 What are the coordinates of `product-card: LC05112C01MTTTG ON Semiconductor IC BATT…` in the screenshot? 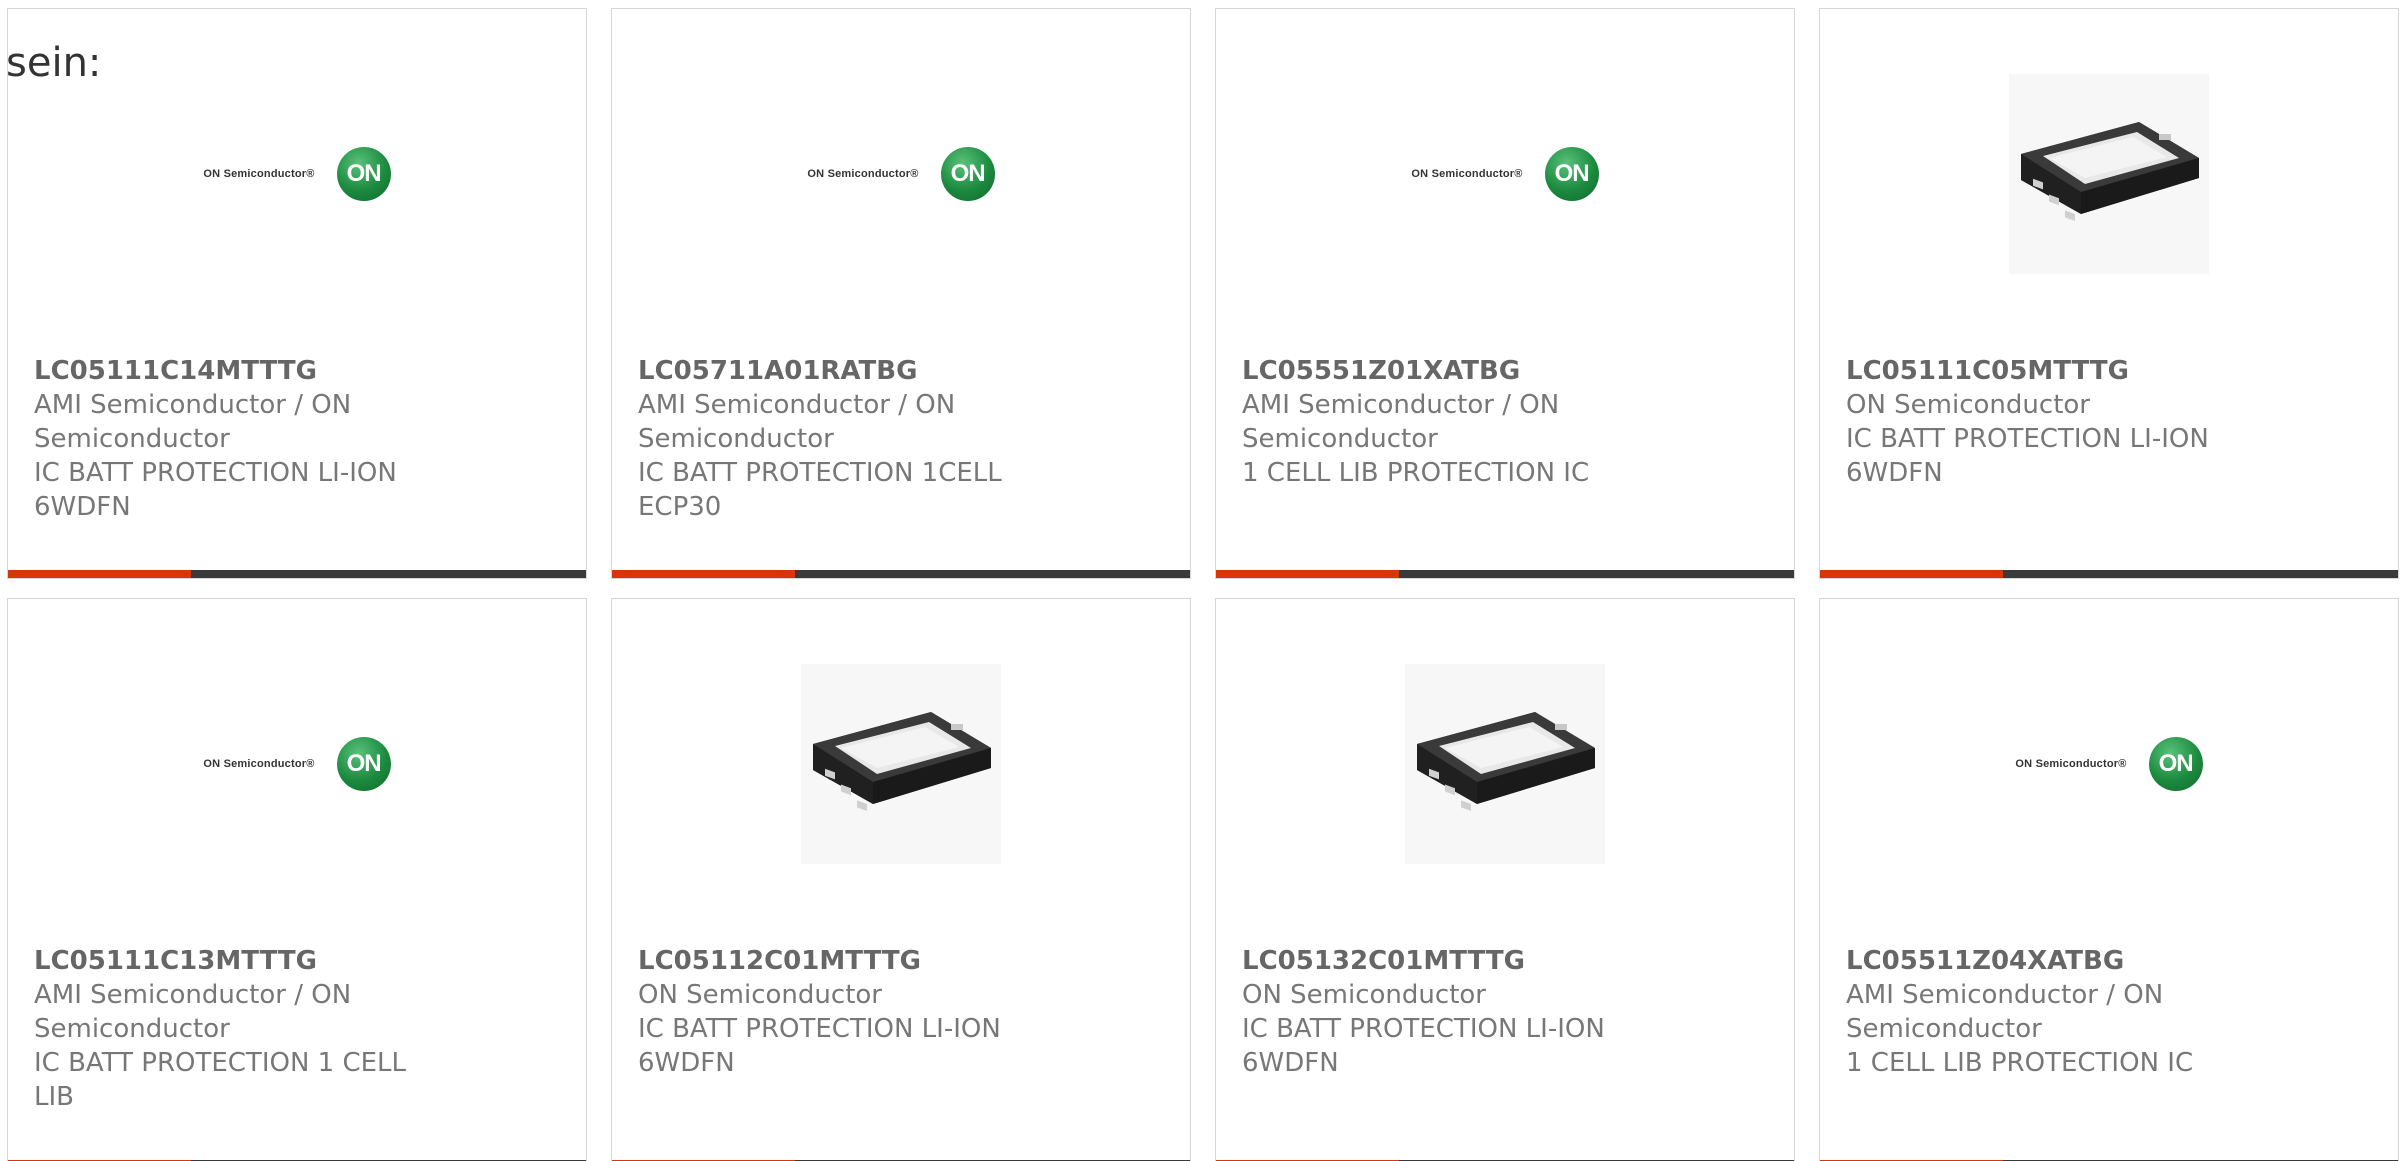 It's located at (901, 879).